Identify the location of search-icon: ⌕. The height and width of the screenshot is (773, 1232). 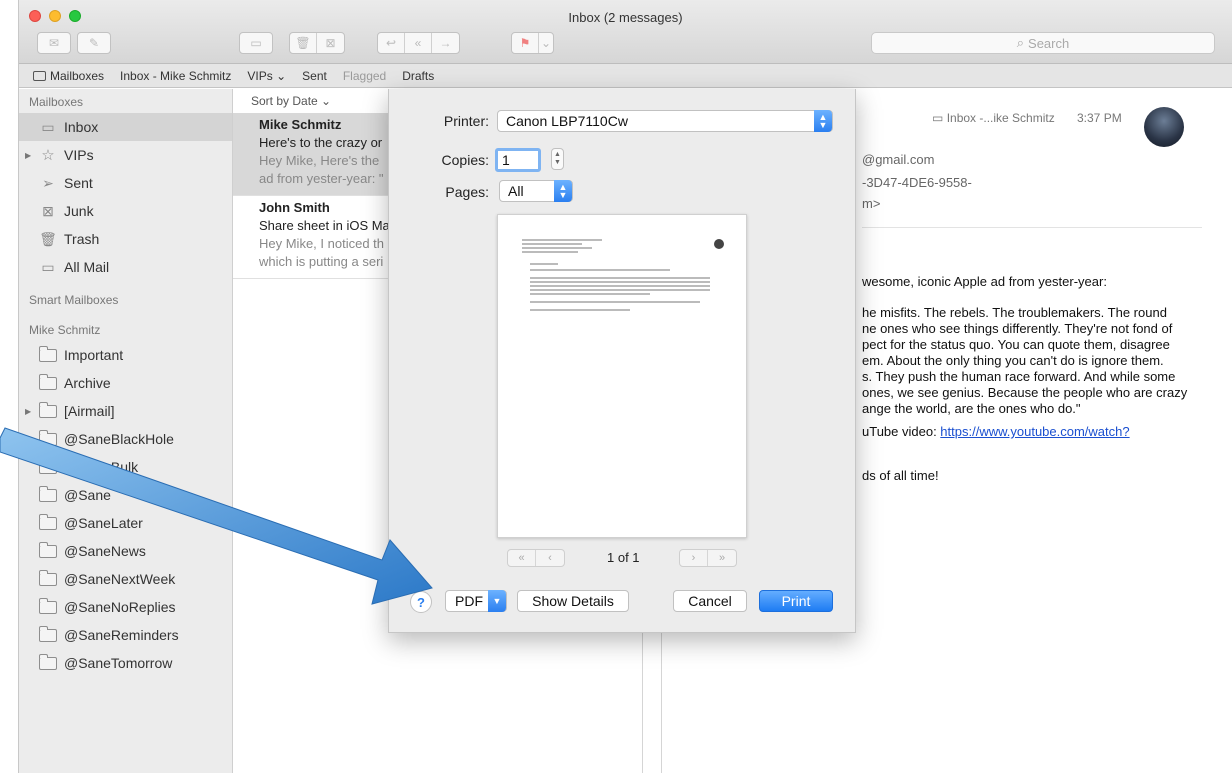
(1020, 42).